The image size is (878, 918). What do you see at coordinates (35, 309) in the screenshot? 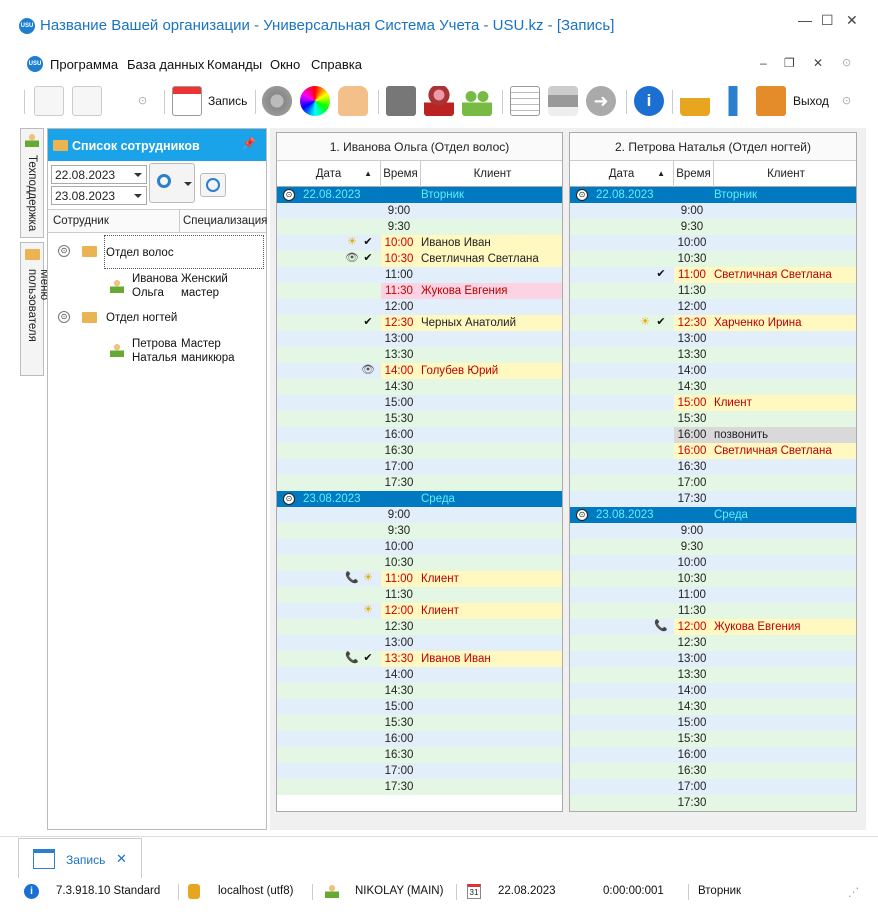
I see `tab-user-menu: Меню пользователя` at bounding box center [35, 309].